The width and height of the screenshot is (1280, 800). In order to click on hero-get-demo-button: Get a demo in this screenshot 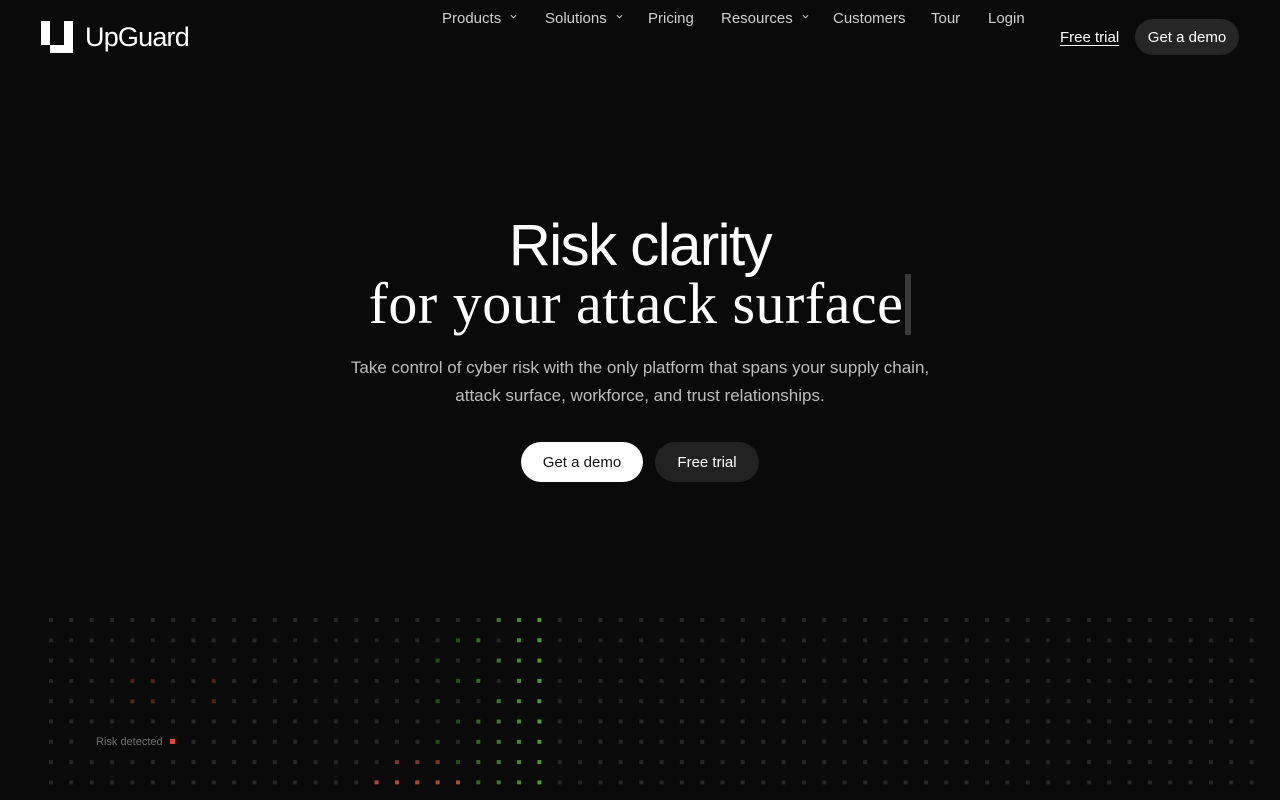, I will do `click(582, 462)`.